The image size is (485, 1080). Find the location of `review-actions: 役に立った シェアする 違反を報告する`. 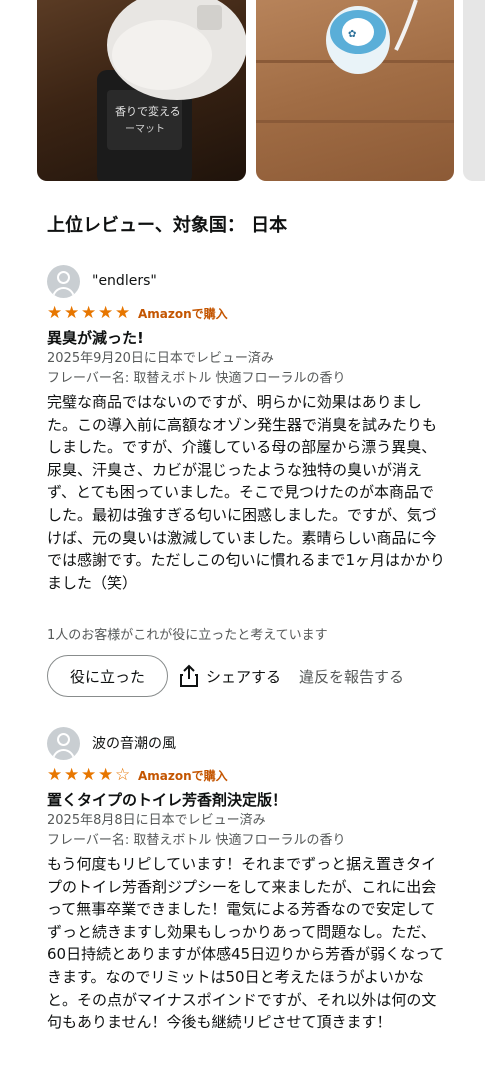

review-actions: 役に立った シェアする 違反を報告する is located at coordinates (247, 676).